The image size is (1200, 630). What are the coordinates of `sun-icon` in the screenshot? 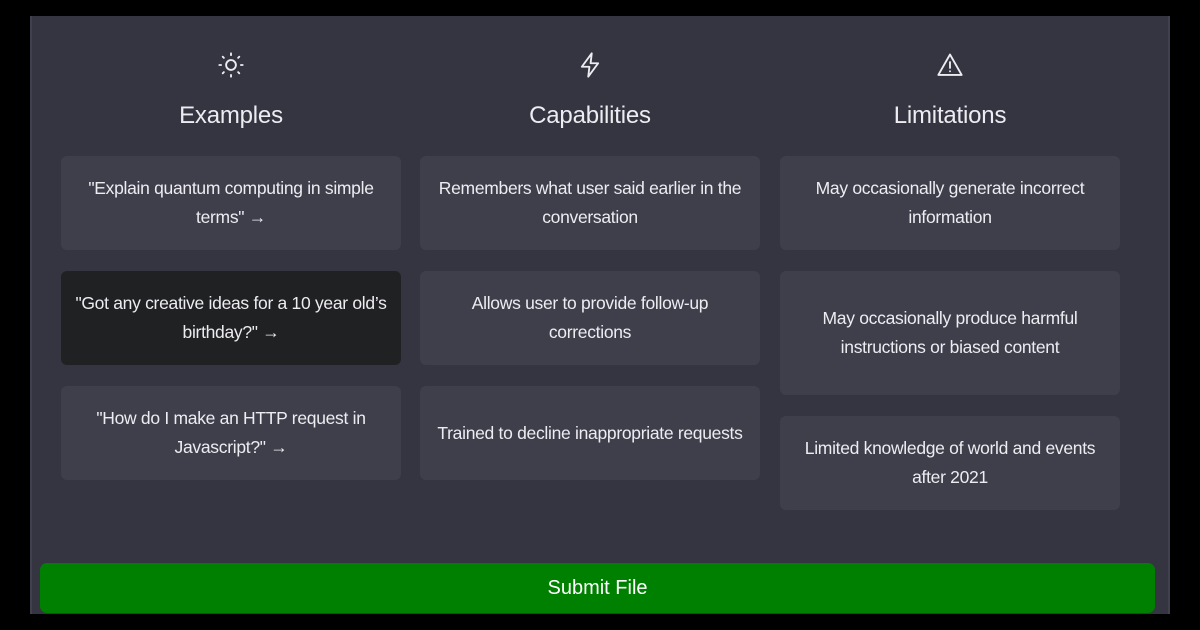 It's located at (231, 65).